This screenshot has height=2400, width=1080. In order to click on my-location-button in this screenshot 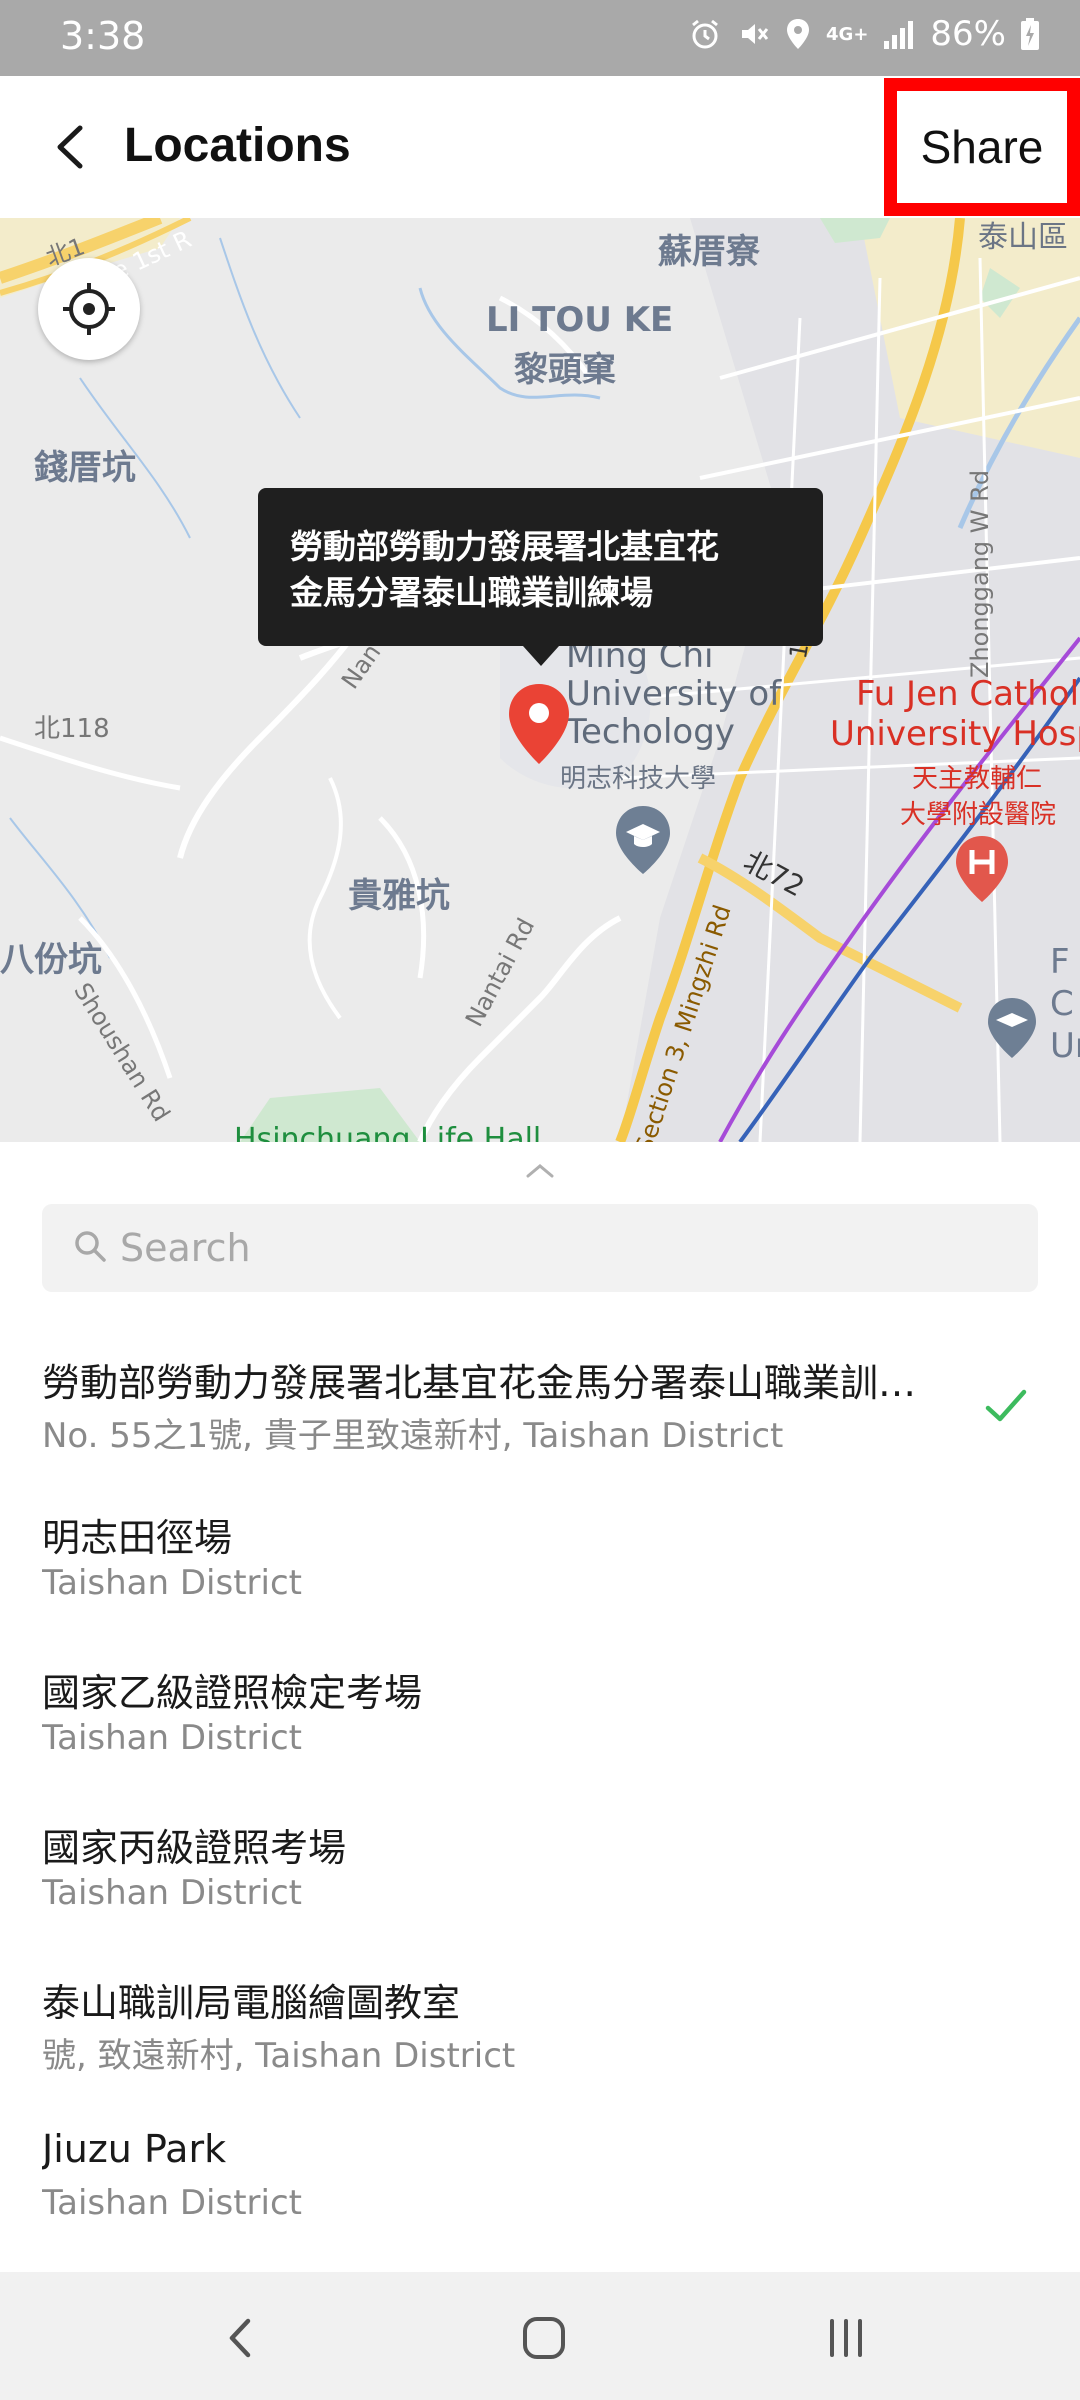, I will do `click(89, 309)`.